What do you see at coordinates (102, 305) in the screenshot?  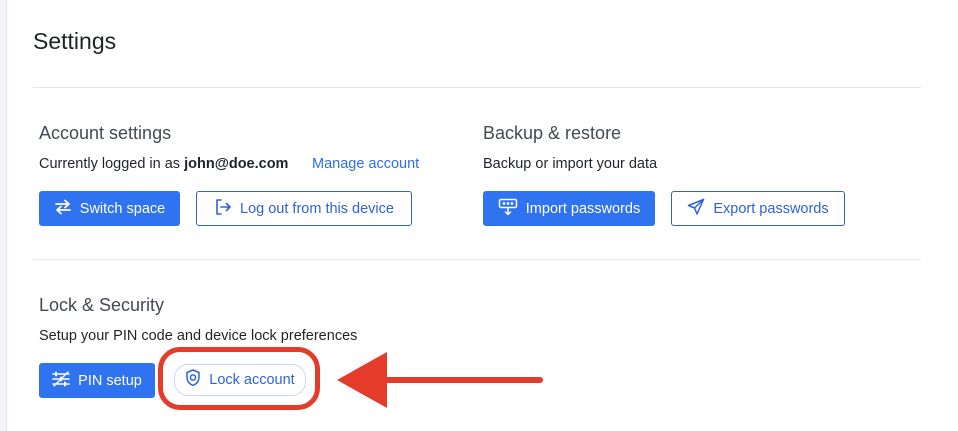 I see `lock-security-heading: Lock & Security` at bounding box center [102, 305].